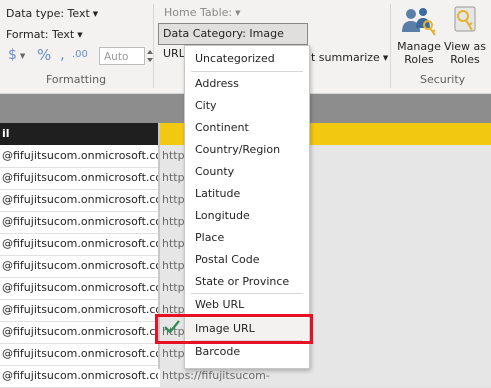 The image size is (491, 388). Describe the element at coordinates (247, 194) in the screenshot. I see `menu-item: Latitude` at that location.